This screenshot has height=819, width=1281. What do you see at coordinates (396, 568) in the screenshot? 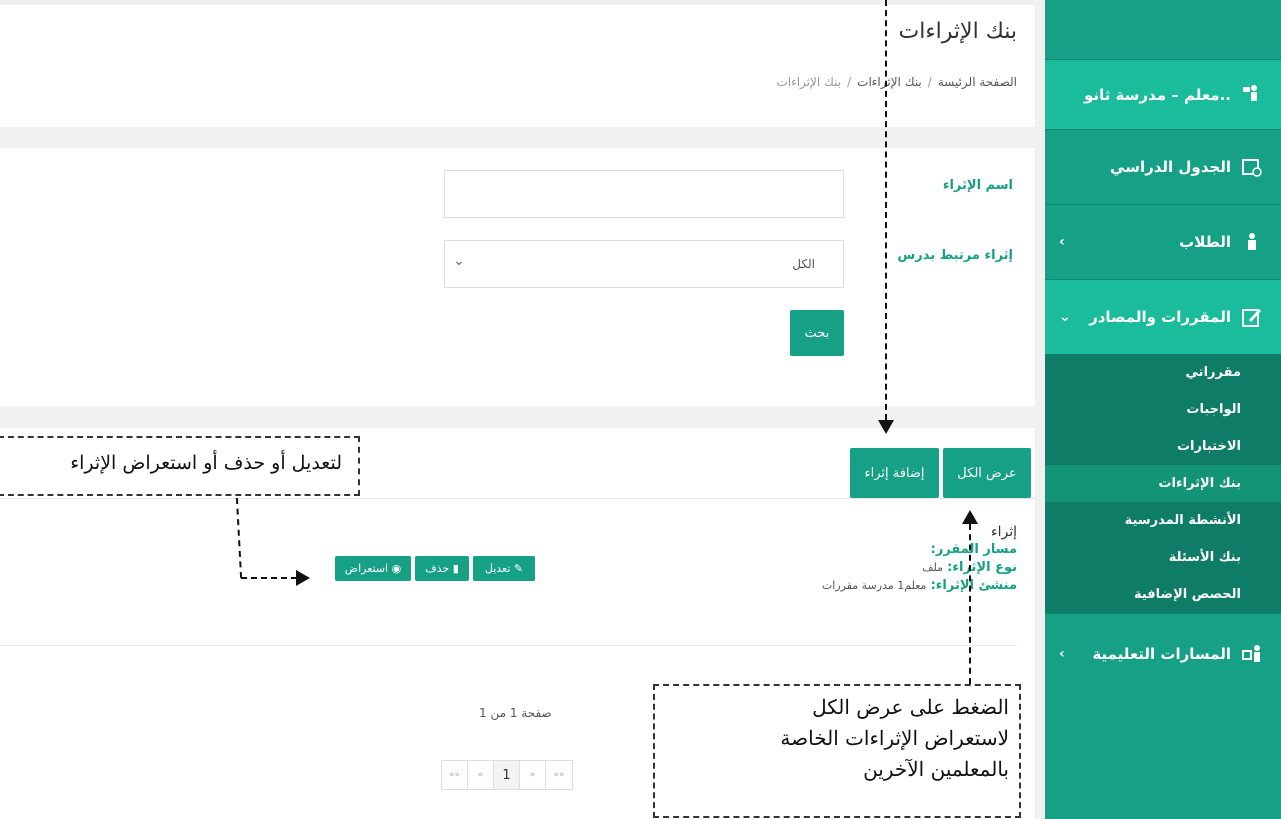
I see `eye-icon: ◉` at bounding box center [396, 568].